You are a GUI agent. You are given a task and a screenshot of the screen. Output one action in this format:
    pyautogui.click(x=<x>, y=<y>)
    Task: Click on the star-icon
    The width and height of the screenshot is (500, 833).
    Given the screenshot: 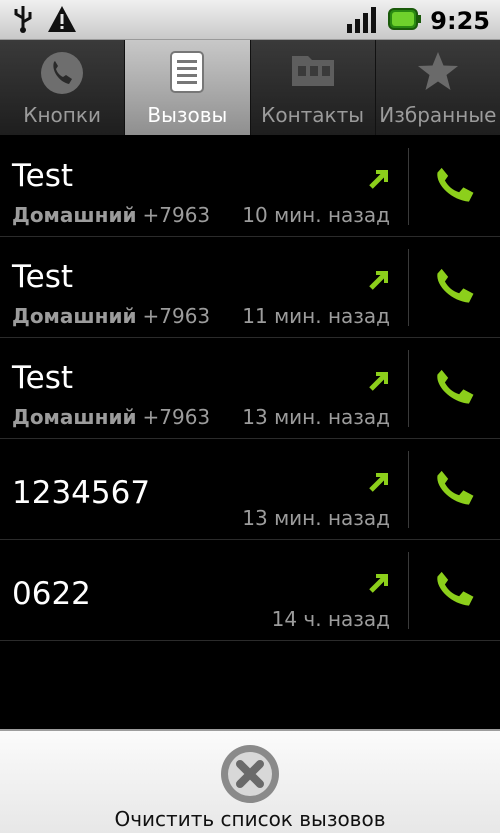 What is the action you would take?
    pyautogui.click(x=438, y=73)
    